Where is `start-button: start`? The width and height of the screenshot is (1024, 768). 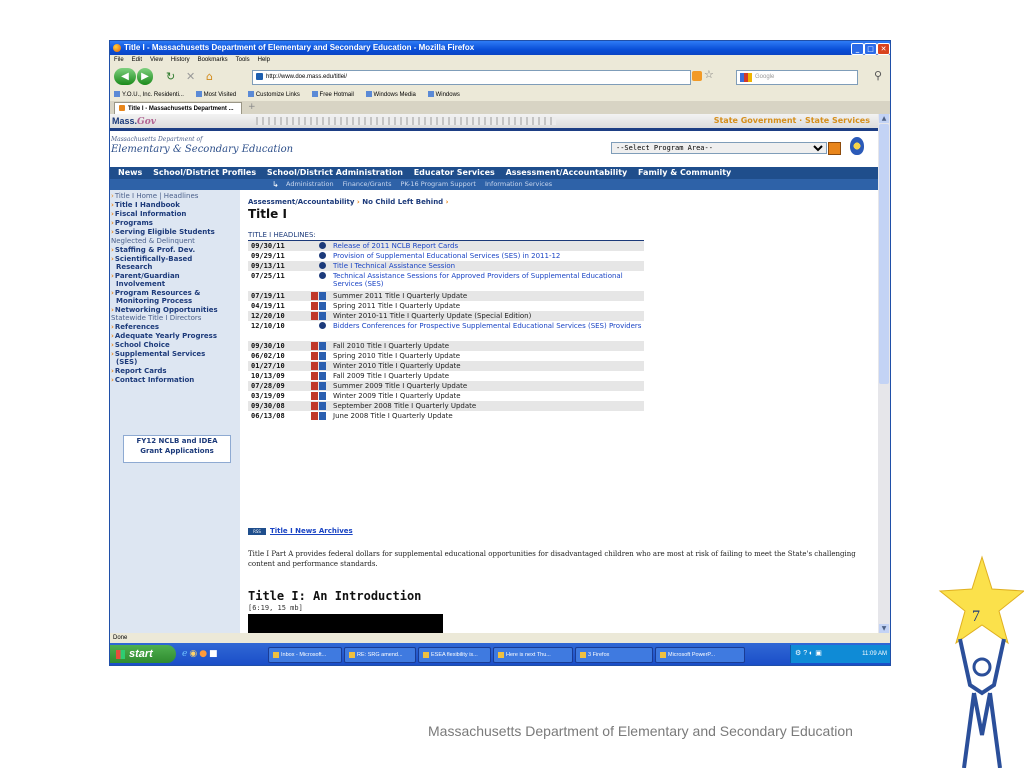 start-button: start is located at coordinates (143, 654).